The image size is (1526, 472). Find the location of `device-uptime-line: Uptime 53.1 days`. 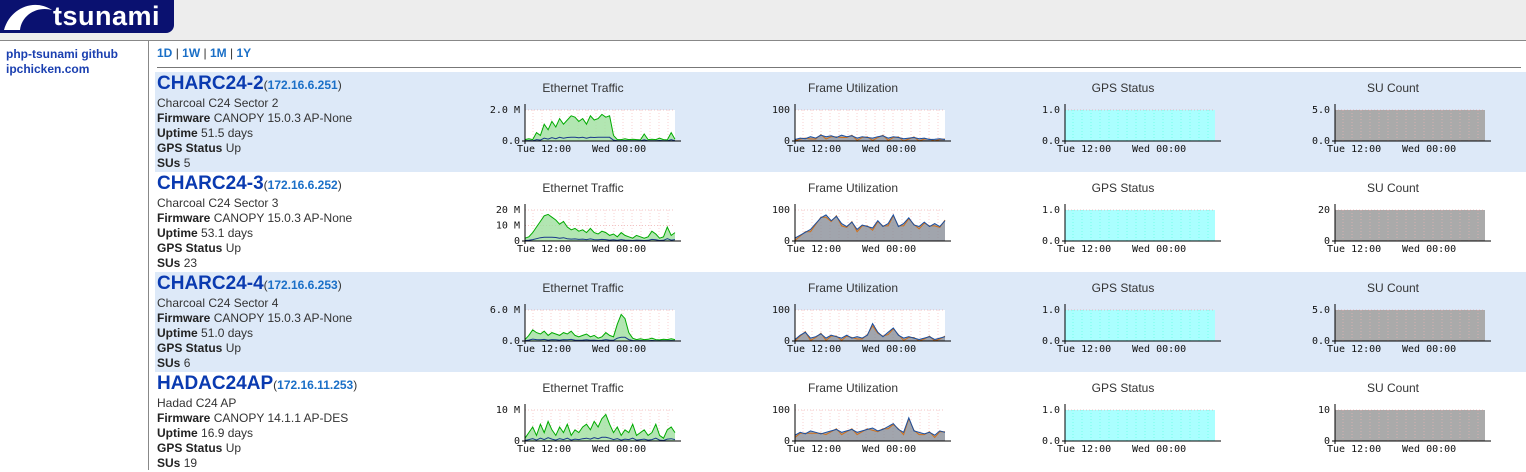

device-uptime-line: Uptime 53.1 days is located at coordinates (254, 233).